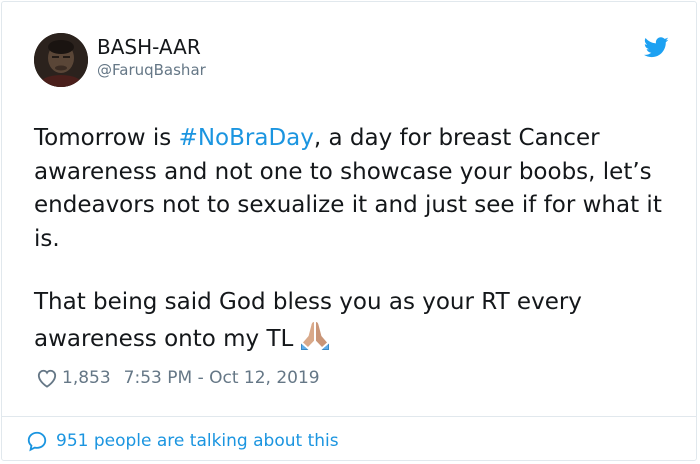 The height and width of the screenshot is (464, 700). I want to click on divider, so click(349, 416).